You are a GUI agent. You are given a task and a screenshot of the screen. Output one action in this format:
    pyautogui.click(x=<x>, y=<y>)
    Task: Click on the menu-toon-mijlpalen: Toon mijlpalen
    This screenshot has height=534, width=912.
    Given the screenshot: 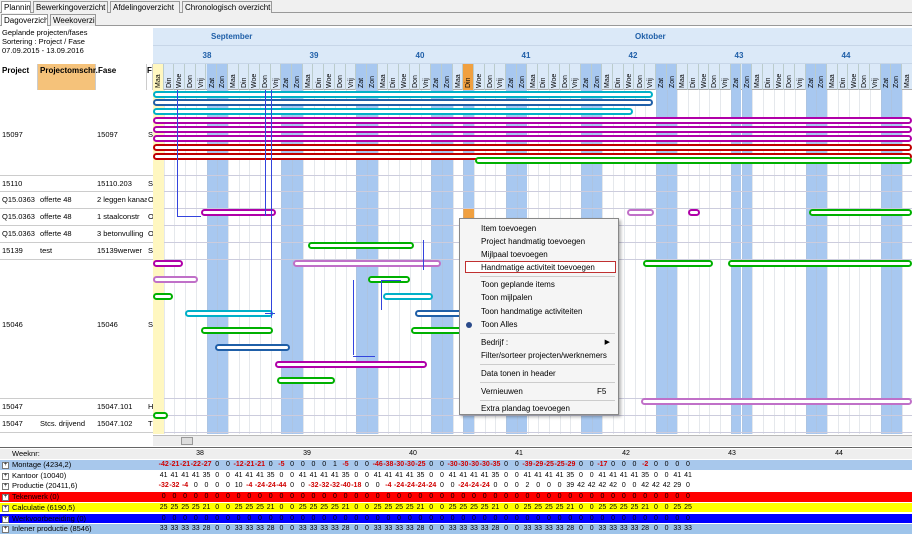 What is the action you would take?
    pyautogui.click(x=506, y=297)
    